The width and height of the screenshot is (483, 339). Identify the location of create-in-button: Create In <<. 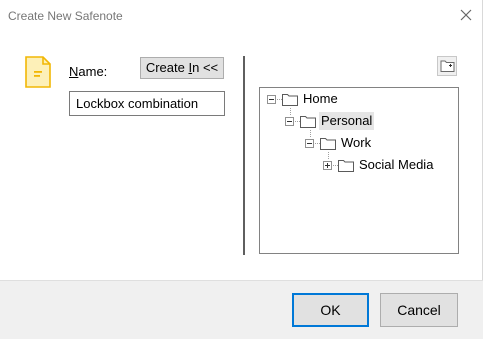
(182, 68).